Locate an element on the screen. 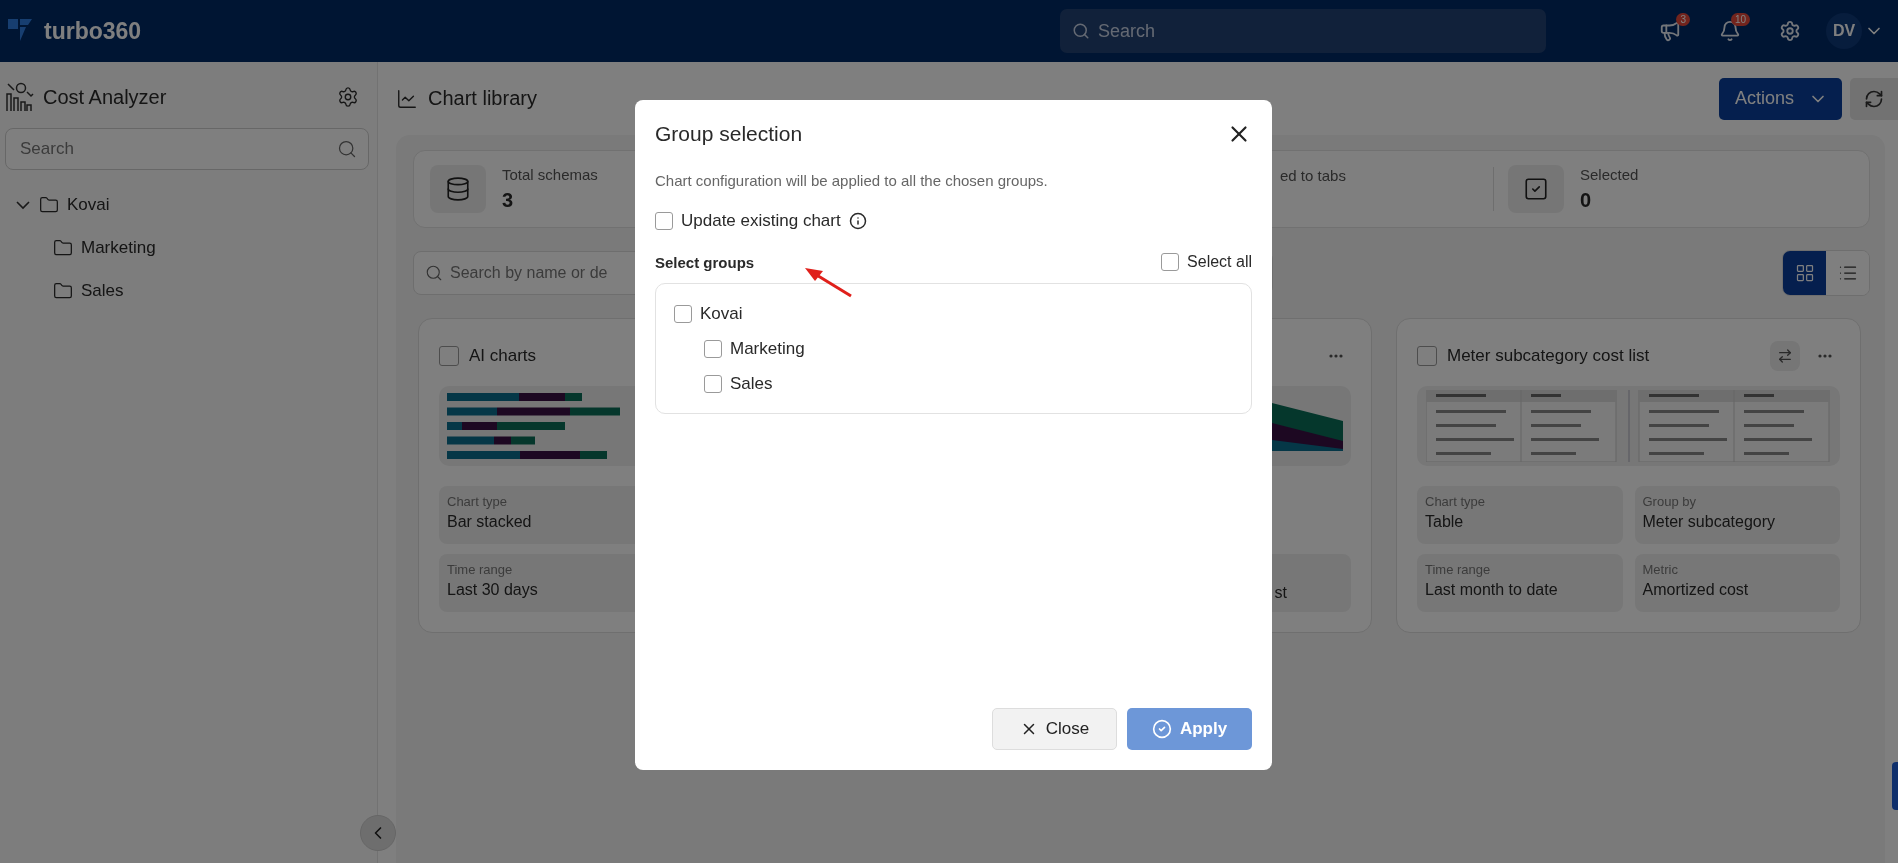  tree-item: Kovai is located at coordinates (88, 204).